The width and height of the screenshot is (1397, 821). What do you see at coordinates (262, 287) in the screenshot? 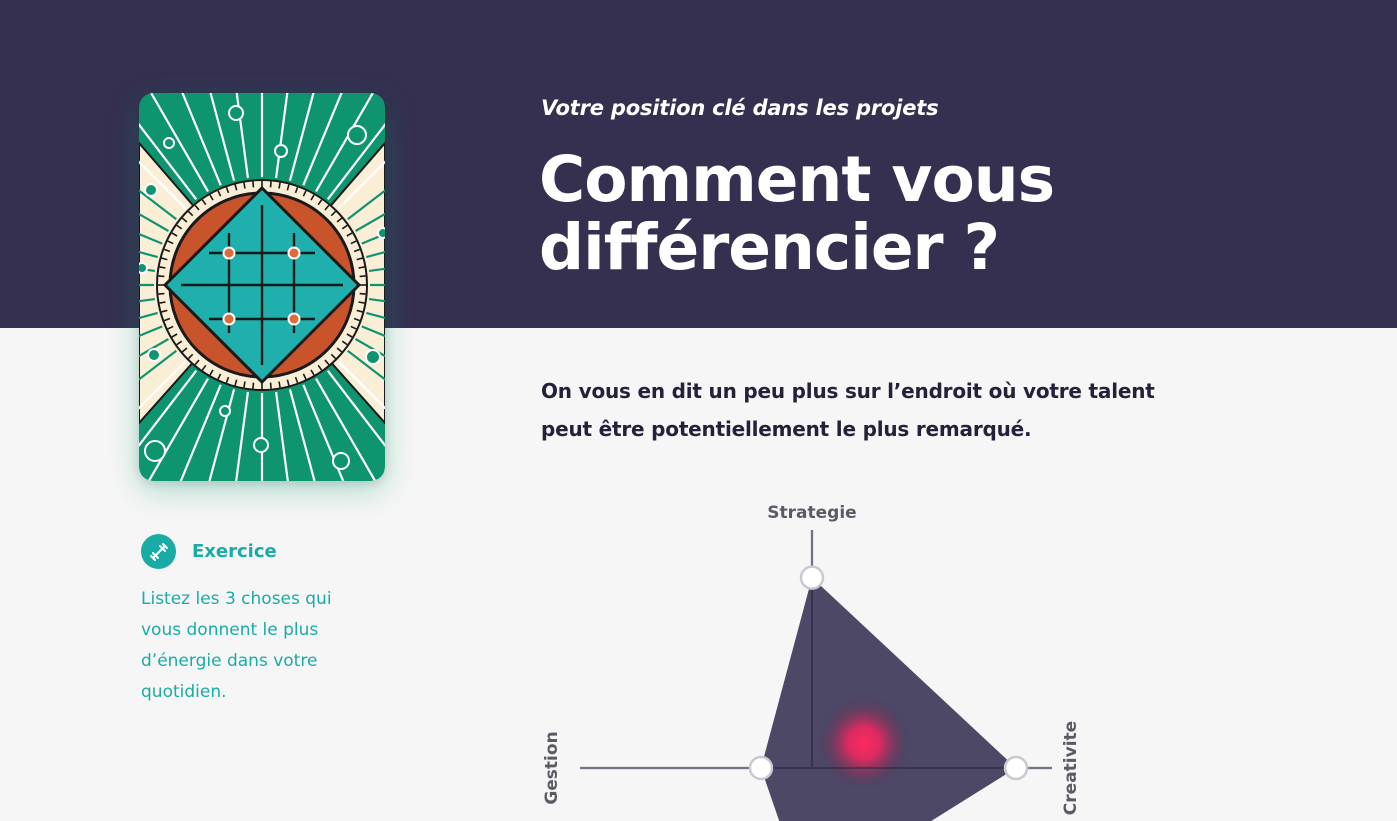
I see `profile-card-illustration` at bounding box center [262, 287].